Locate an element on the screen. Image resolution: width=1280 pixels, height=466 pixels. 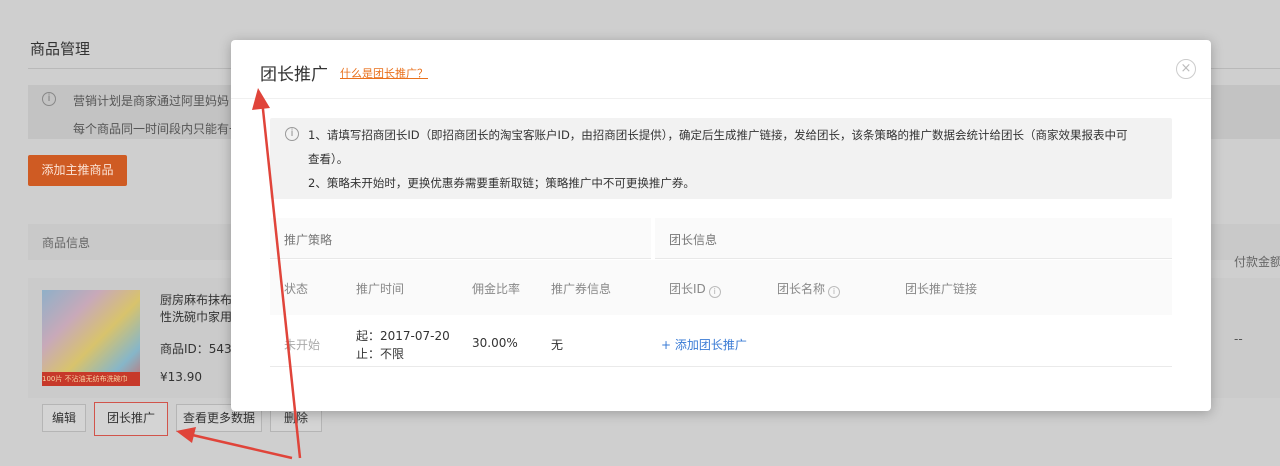
background-notice-line1: 营销计划是商家通过阿里妈妈 is located at coordinates (151, 101).